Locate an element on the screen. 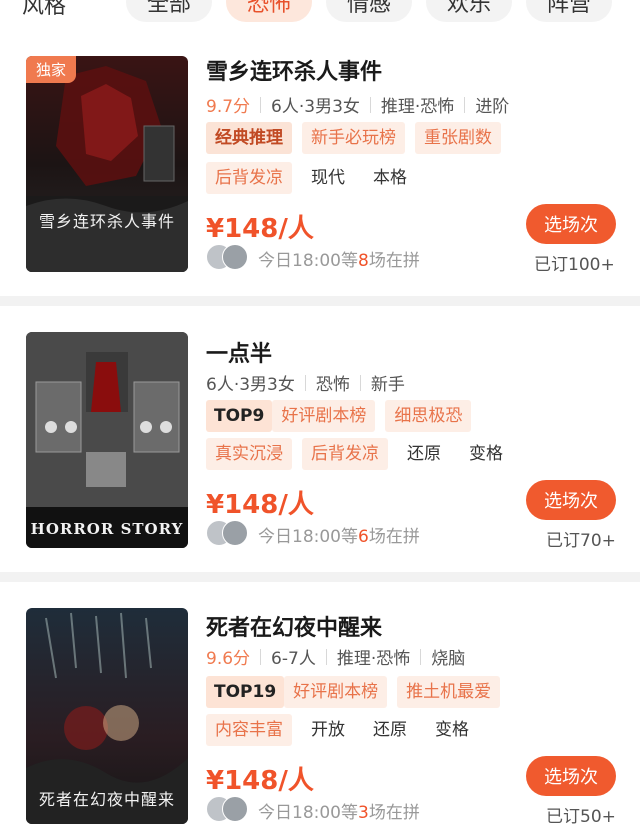 Image resolution: width=640 pixels, height=829 pixels. tag-row: TOP9 好评剧本榜 细思极恐 is located at coordinates (339, 416).